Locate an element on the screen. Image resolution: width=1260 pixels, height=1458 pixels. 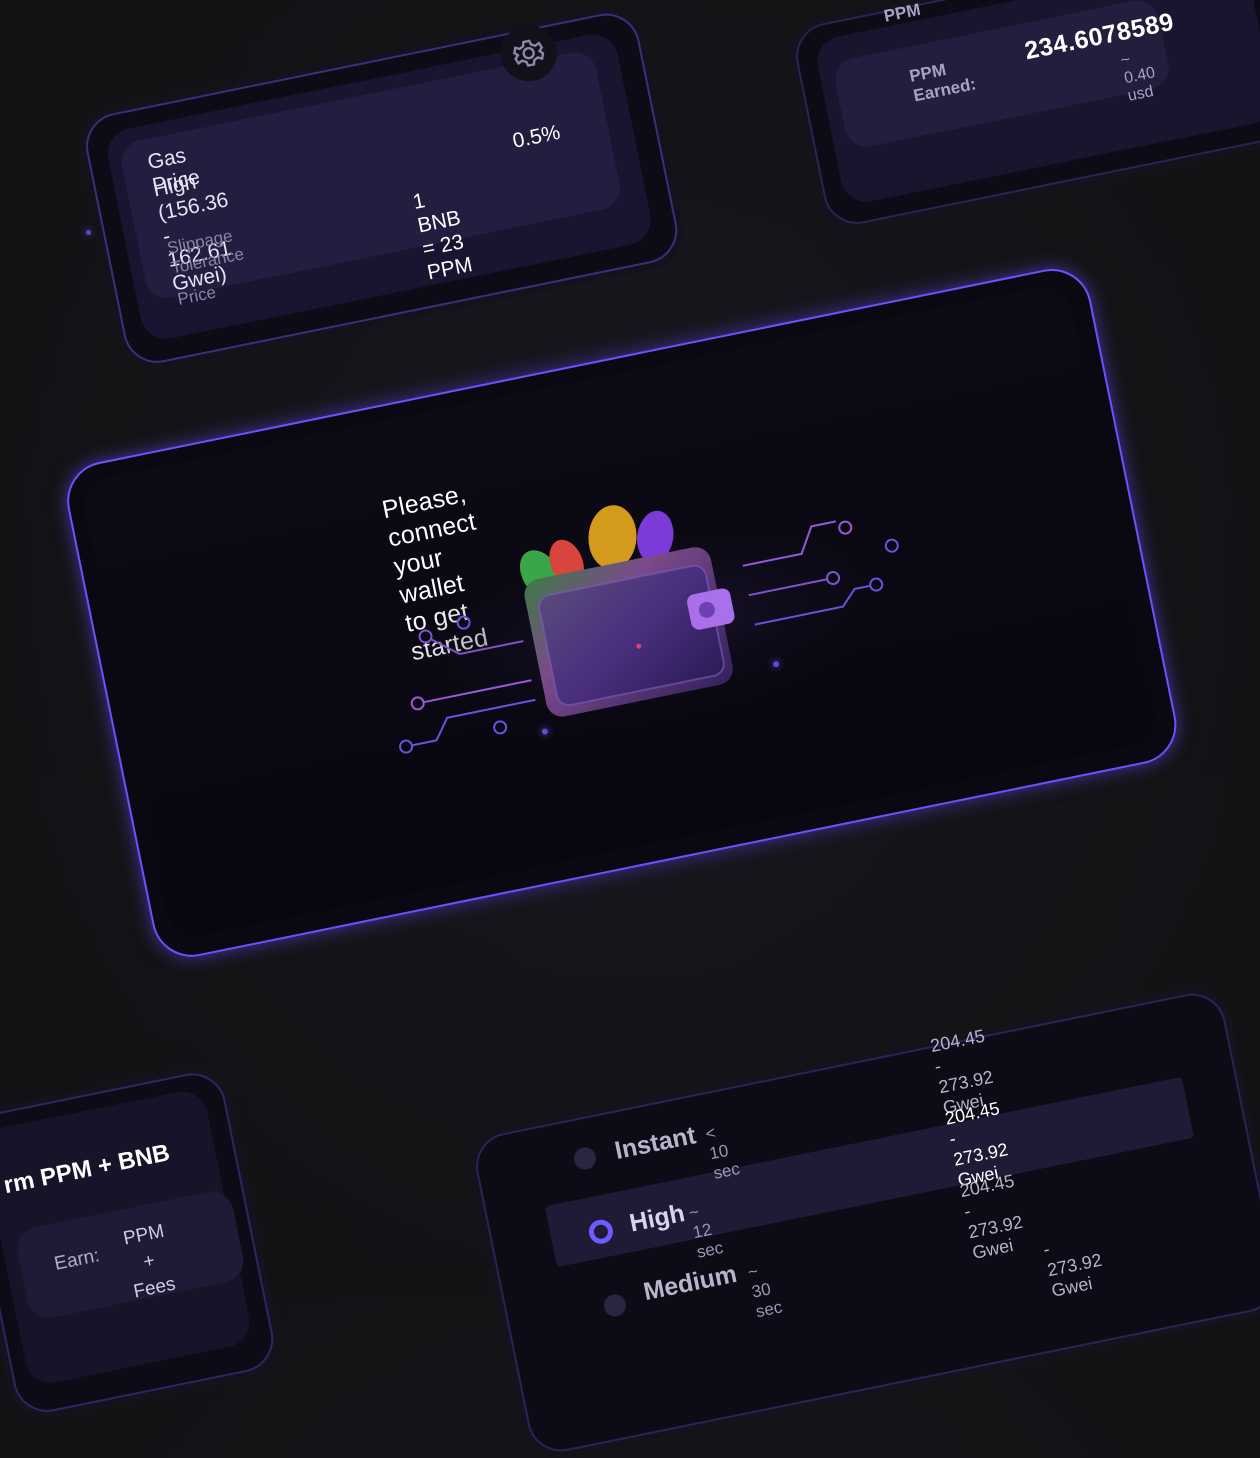
settings-button is located at coordinates (528, 53).